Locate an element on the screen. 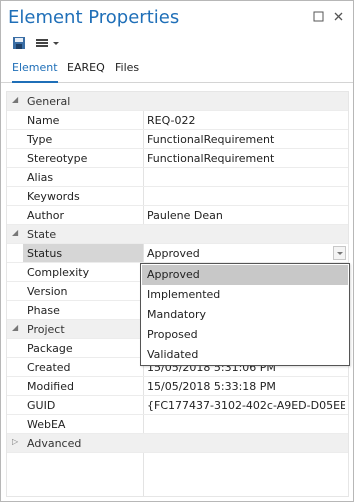 The image size is (354, 502). save-icon is located at coordinates (19, 44).